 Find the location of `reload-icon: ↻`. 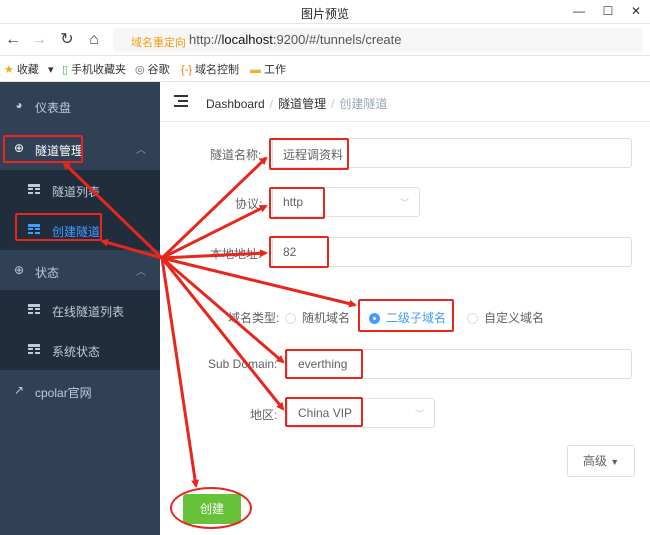

reload-icon: ↻ is located at coordinates (67, 40).